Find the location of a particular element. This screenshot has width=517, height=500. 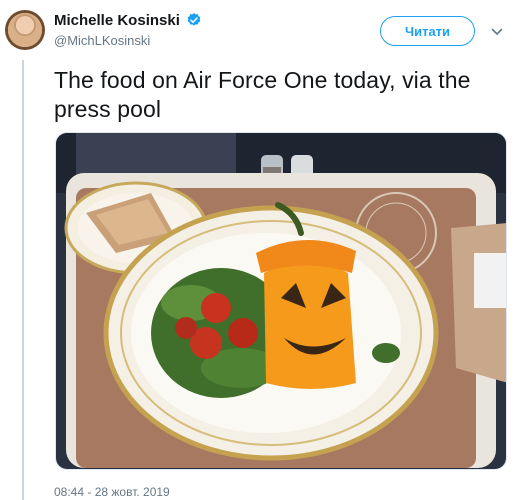

tweet-timestamp: 08:44 - 28 жовт. 2019 is located at coordinates (112, 492).